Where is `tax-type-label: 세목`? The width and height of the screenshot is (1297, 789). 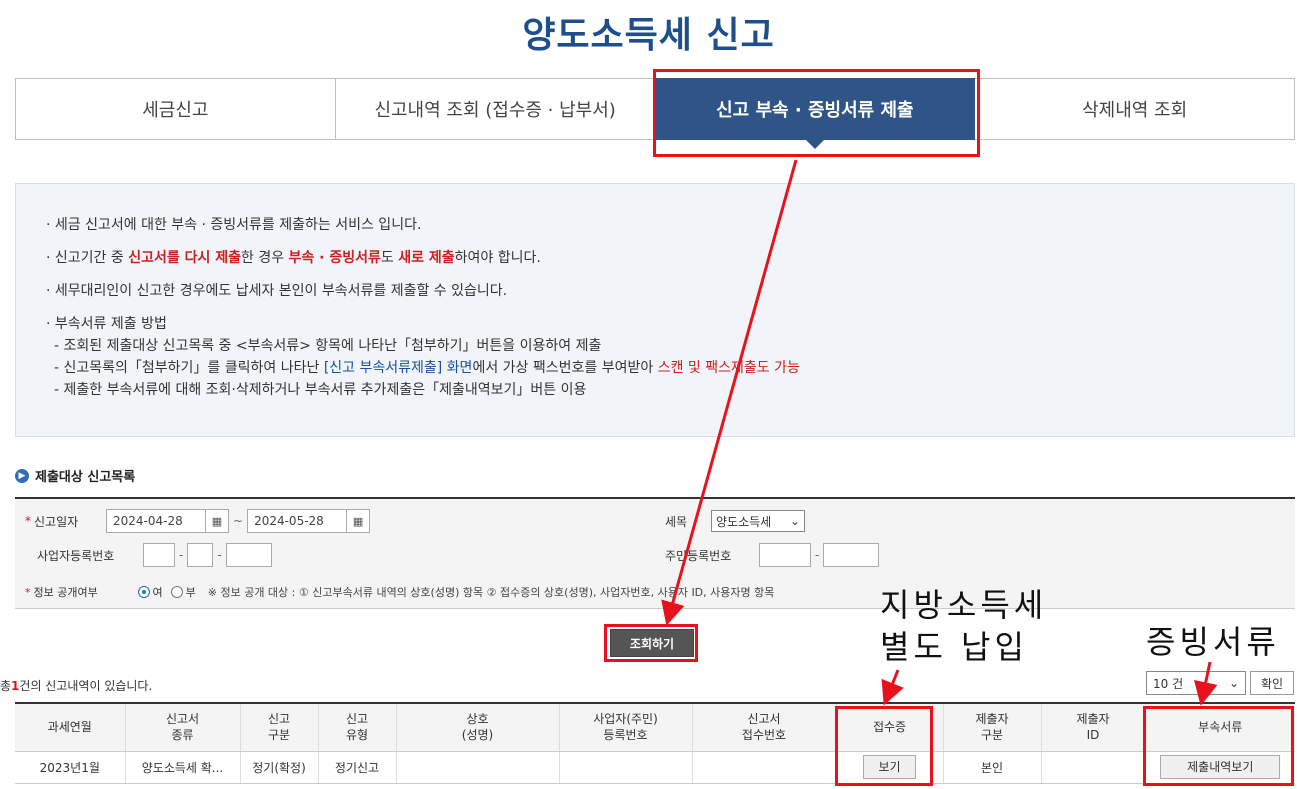
tax-type-label: 세목 is located at coordinates (676, 521).